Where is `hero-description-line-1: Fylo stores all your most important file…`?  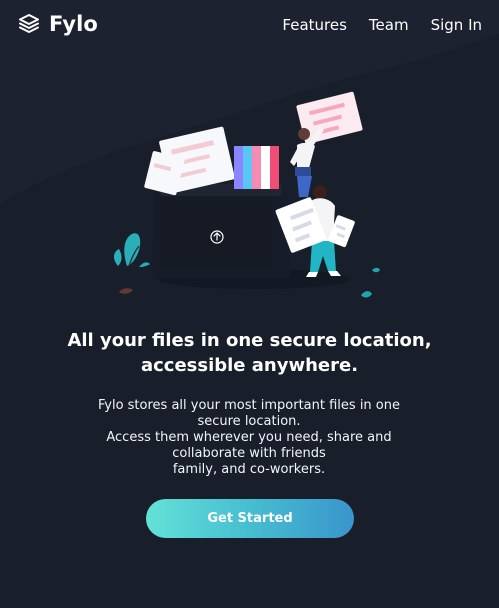 hero-description-line-1: Fylo stores all your most important file… is located at coordinates (248, 405).